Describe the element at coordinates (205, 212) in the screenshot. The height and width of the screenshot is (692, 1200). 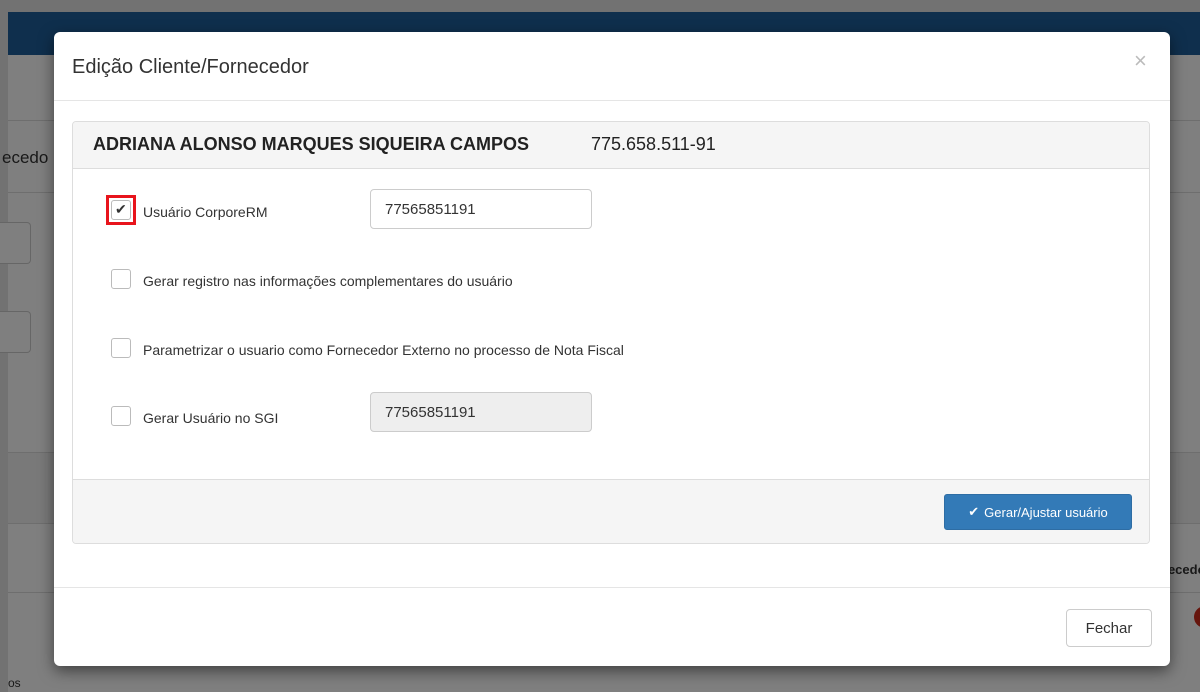
I see `corporerm-user-label: Usuário CorporeRM` at that location.